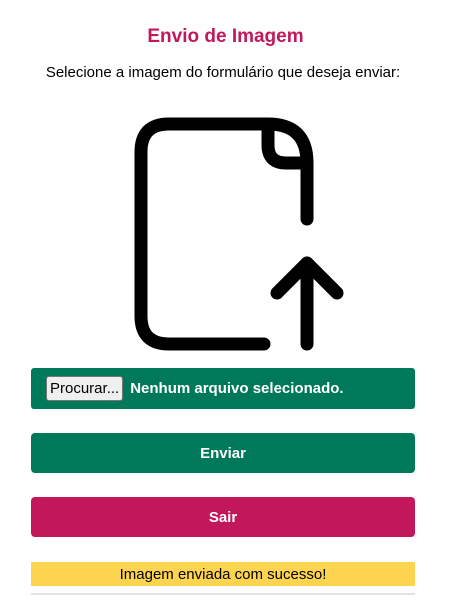 This screenshot has height=613, width=451. I want to click on success-message: Imagem enviada com sucesso!, so click(223, 574).